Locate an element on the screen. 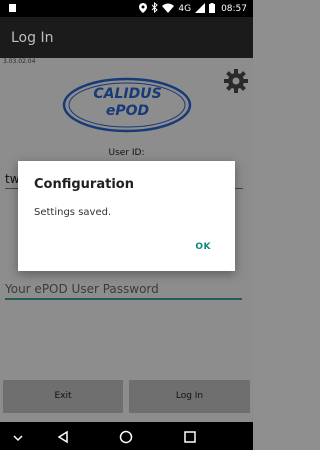  logo-text-epod: ePOD is located at coordinates (127, 111).